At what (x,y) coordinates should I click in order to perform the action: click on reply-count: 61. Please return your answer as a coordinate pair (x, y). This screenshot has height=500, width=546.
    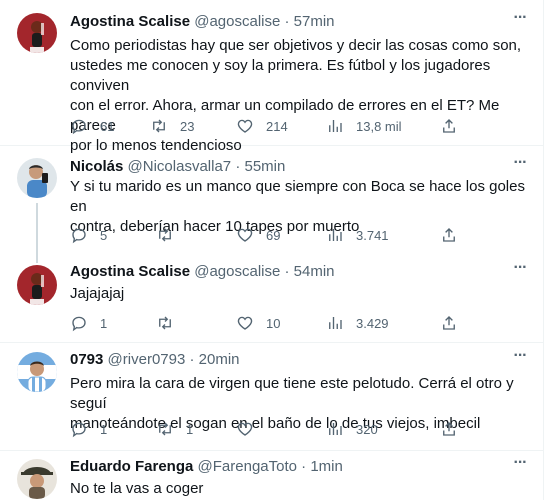
    Looking at the image, I should click on (107, 126).